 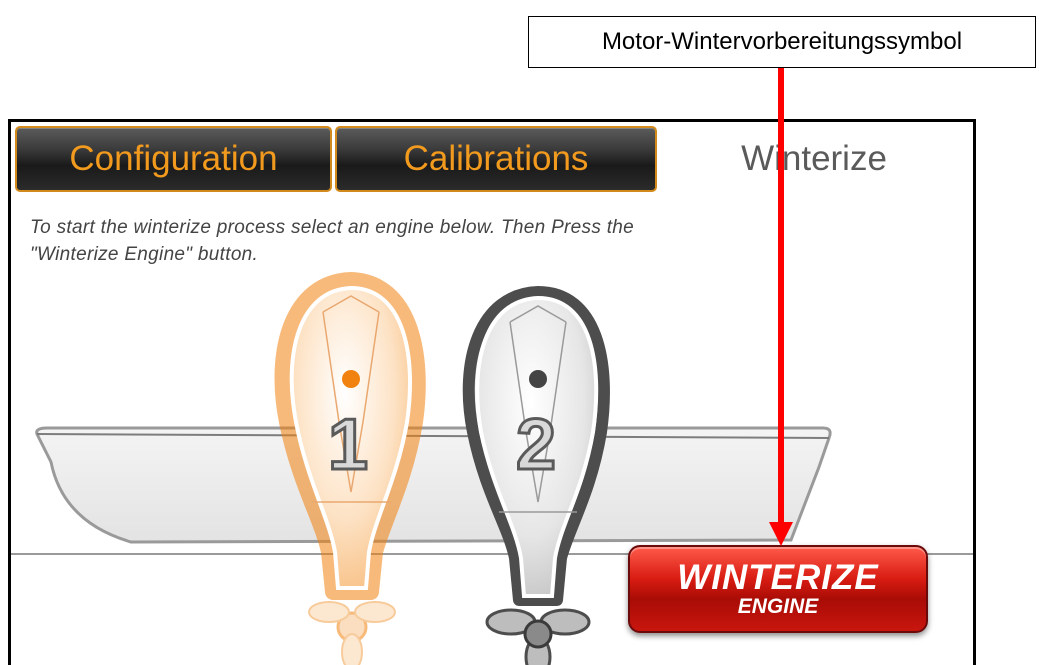 What do you see at coordinates (782, 42) in the screenshot?
I see `engine-winterize-callout: Motor-Wintervorbereitungssymbol` at bounding box center [782, 42].